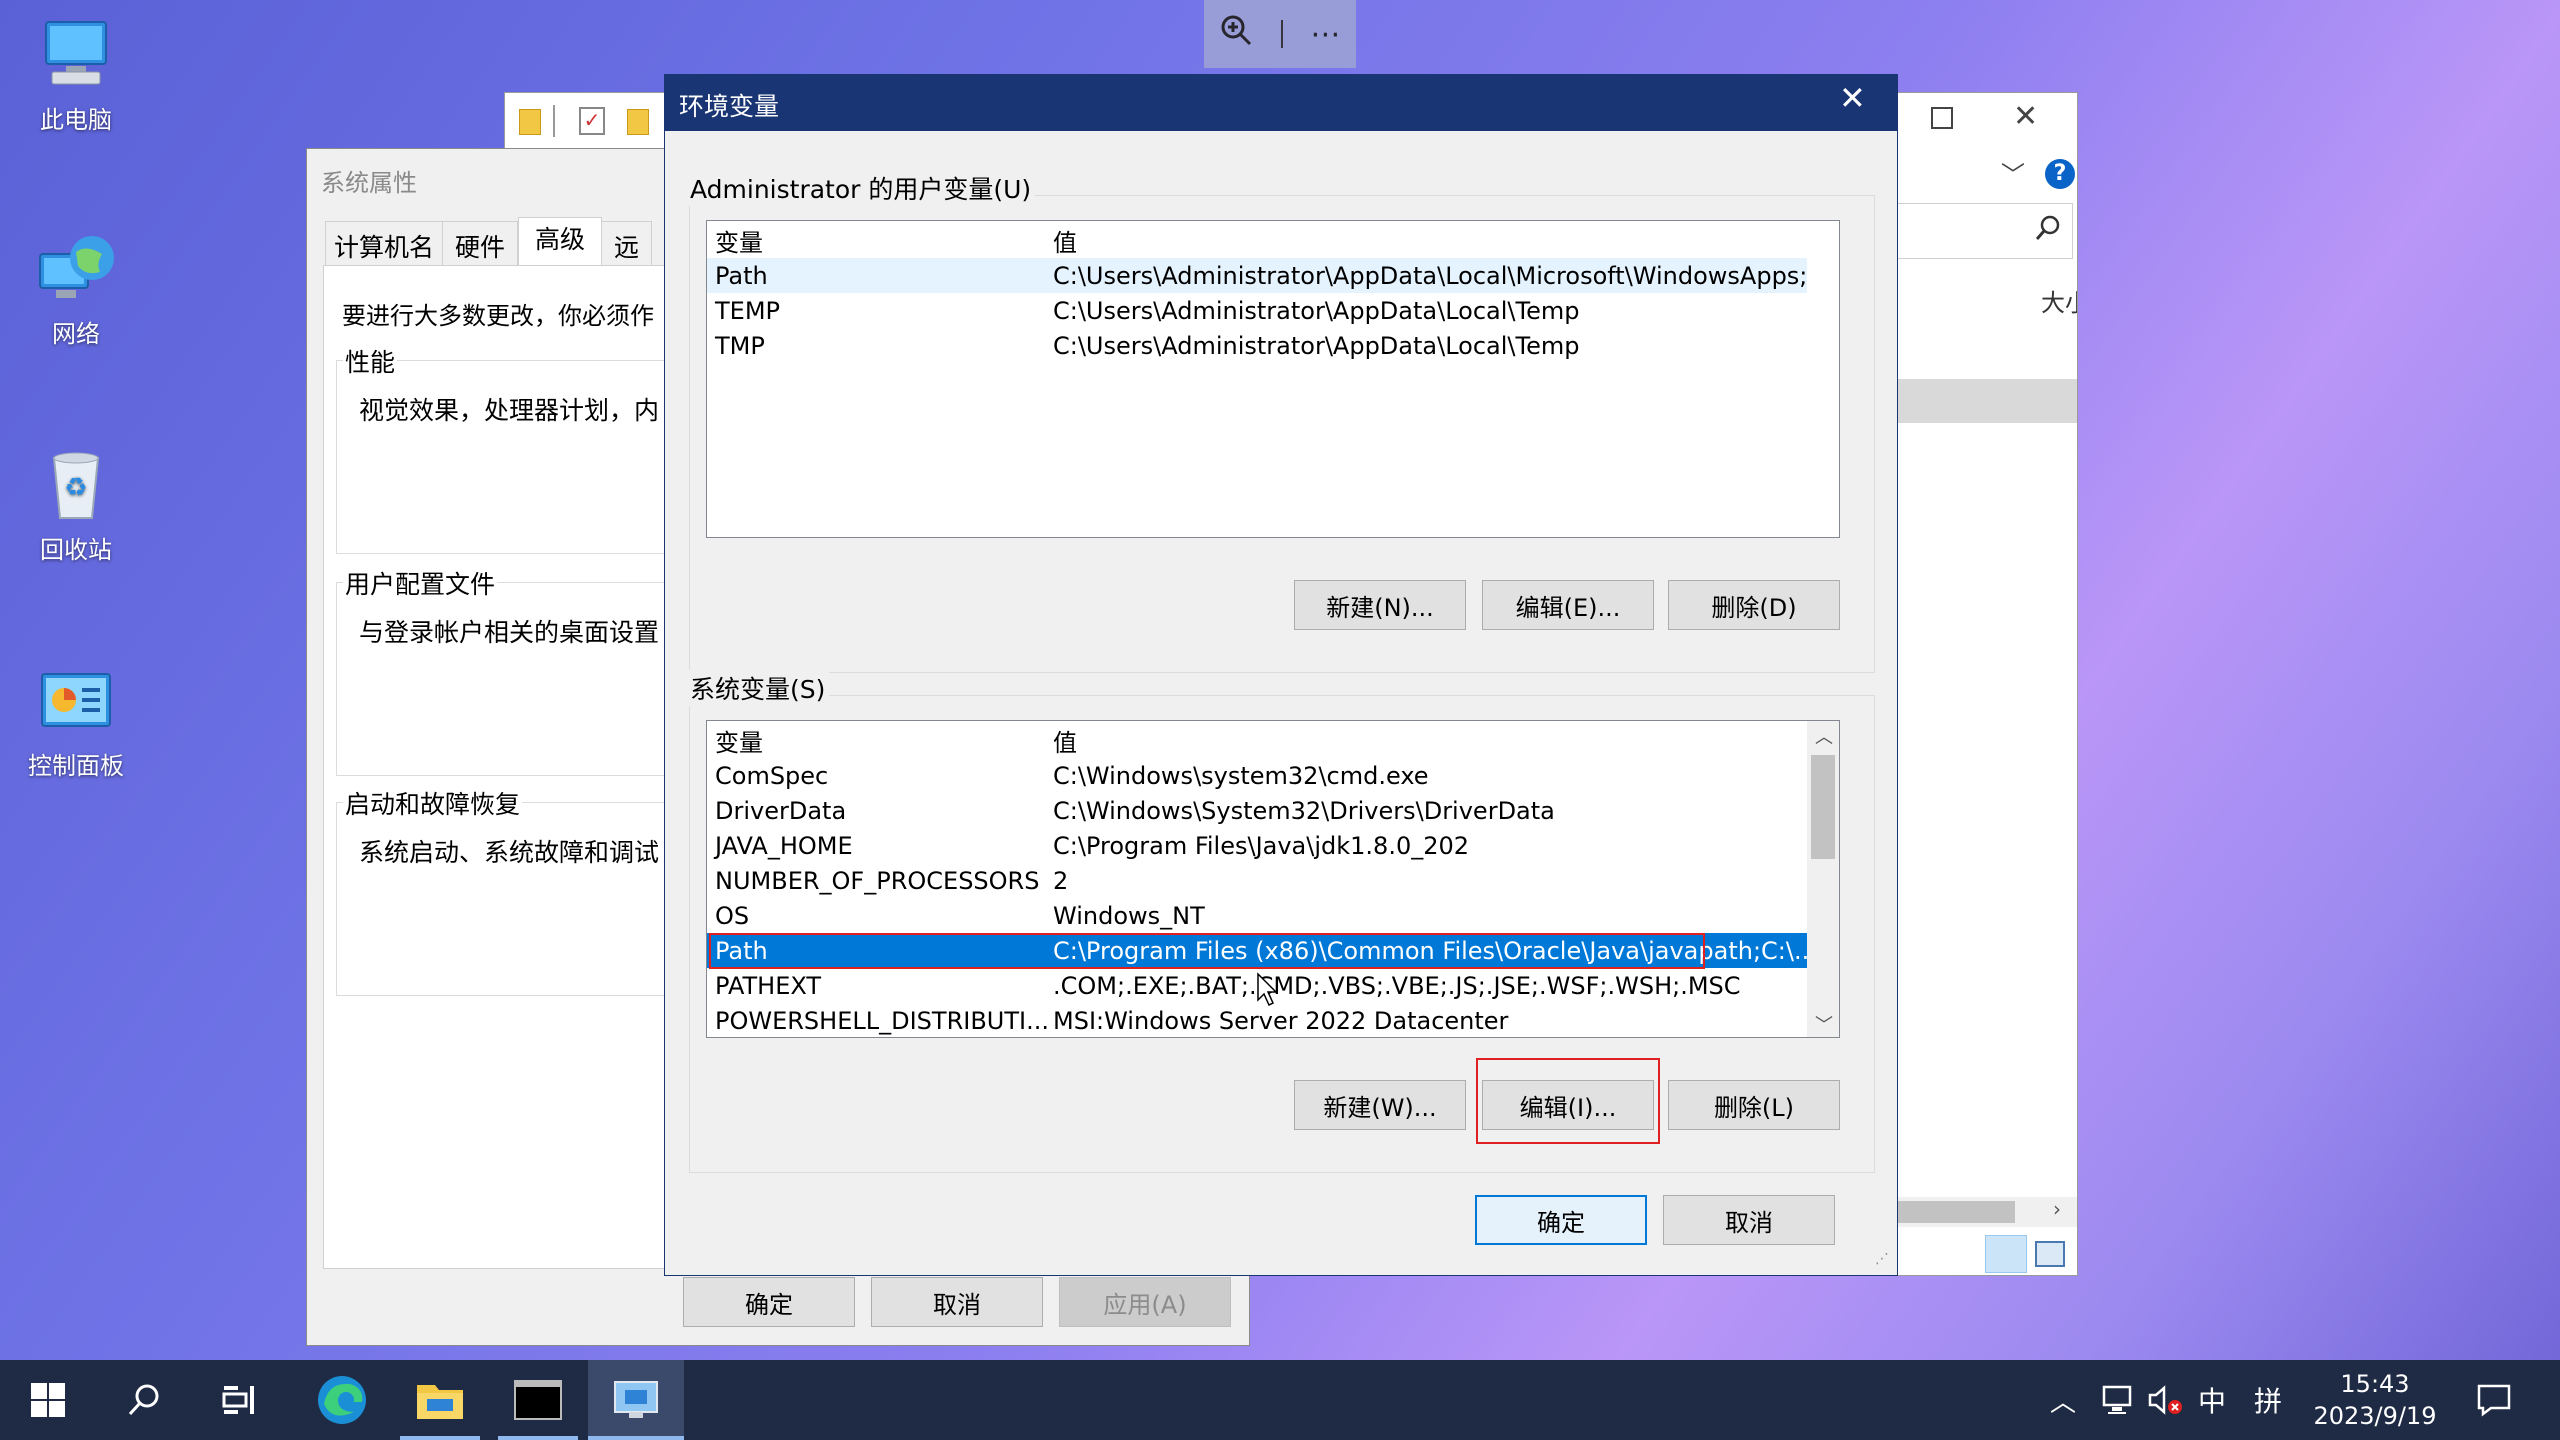 This screenshot has height=1440, width=2560. What do you see at coordinates (1986, 1212) in the screenshot?
I see `horizontal-scrollbar: ›` at bounding box center [1986, 1212].